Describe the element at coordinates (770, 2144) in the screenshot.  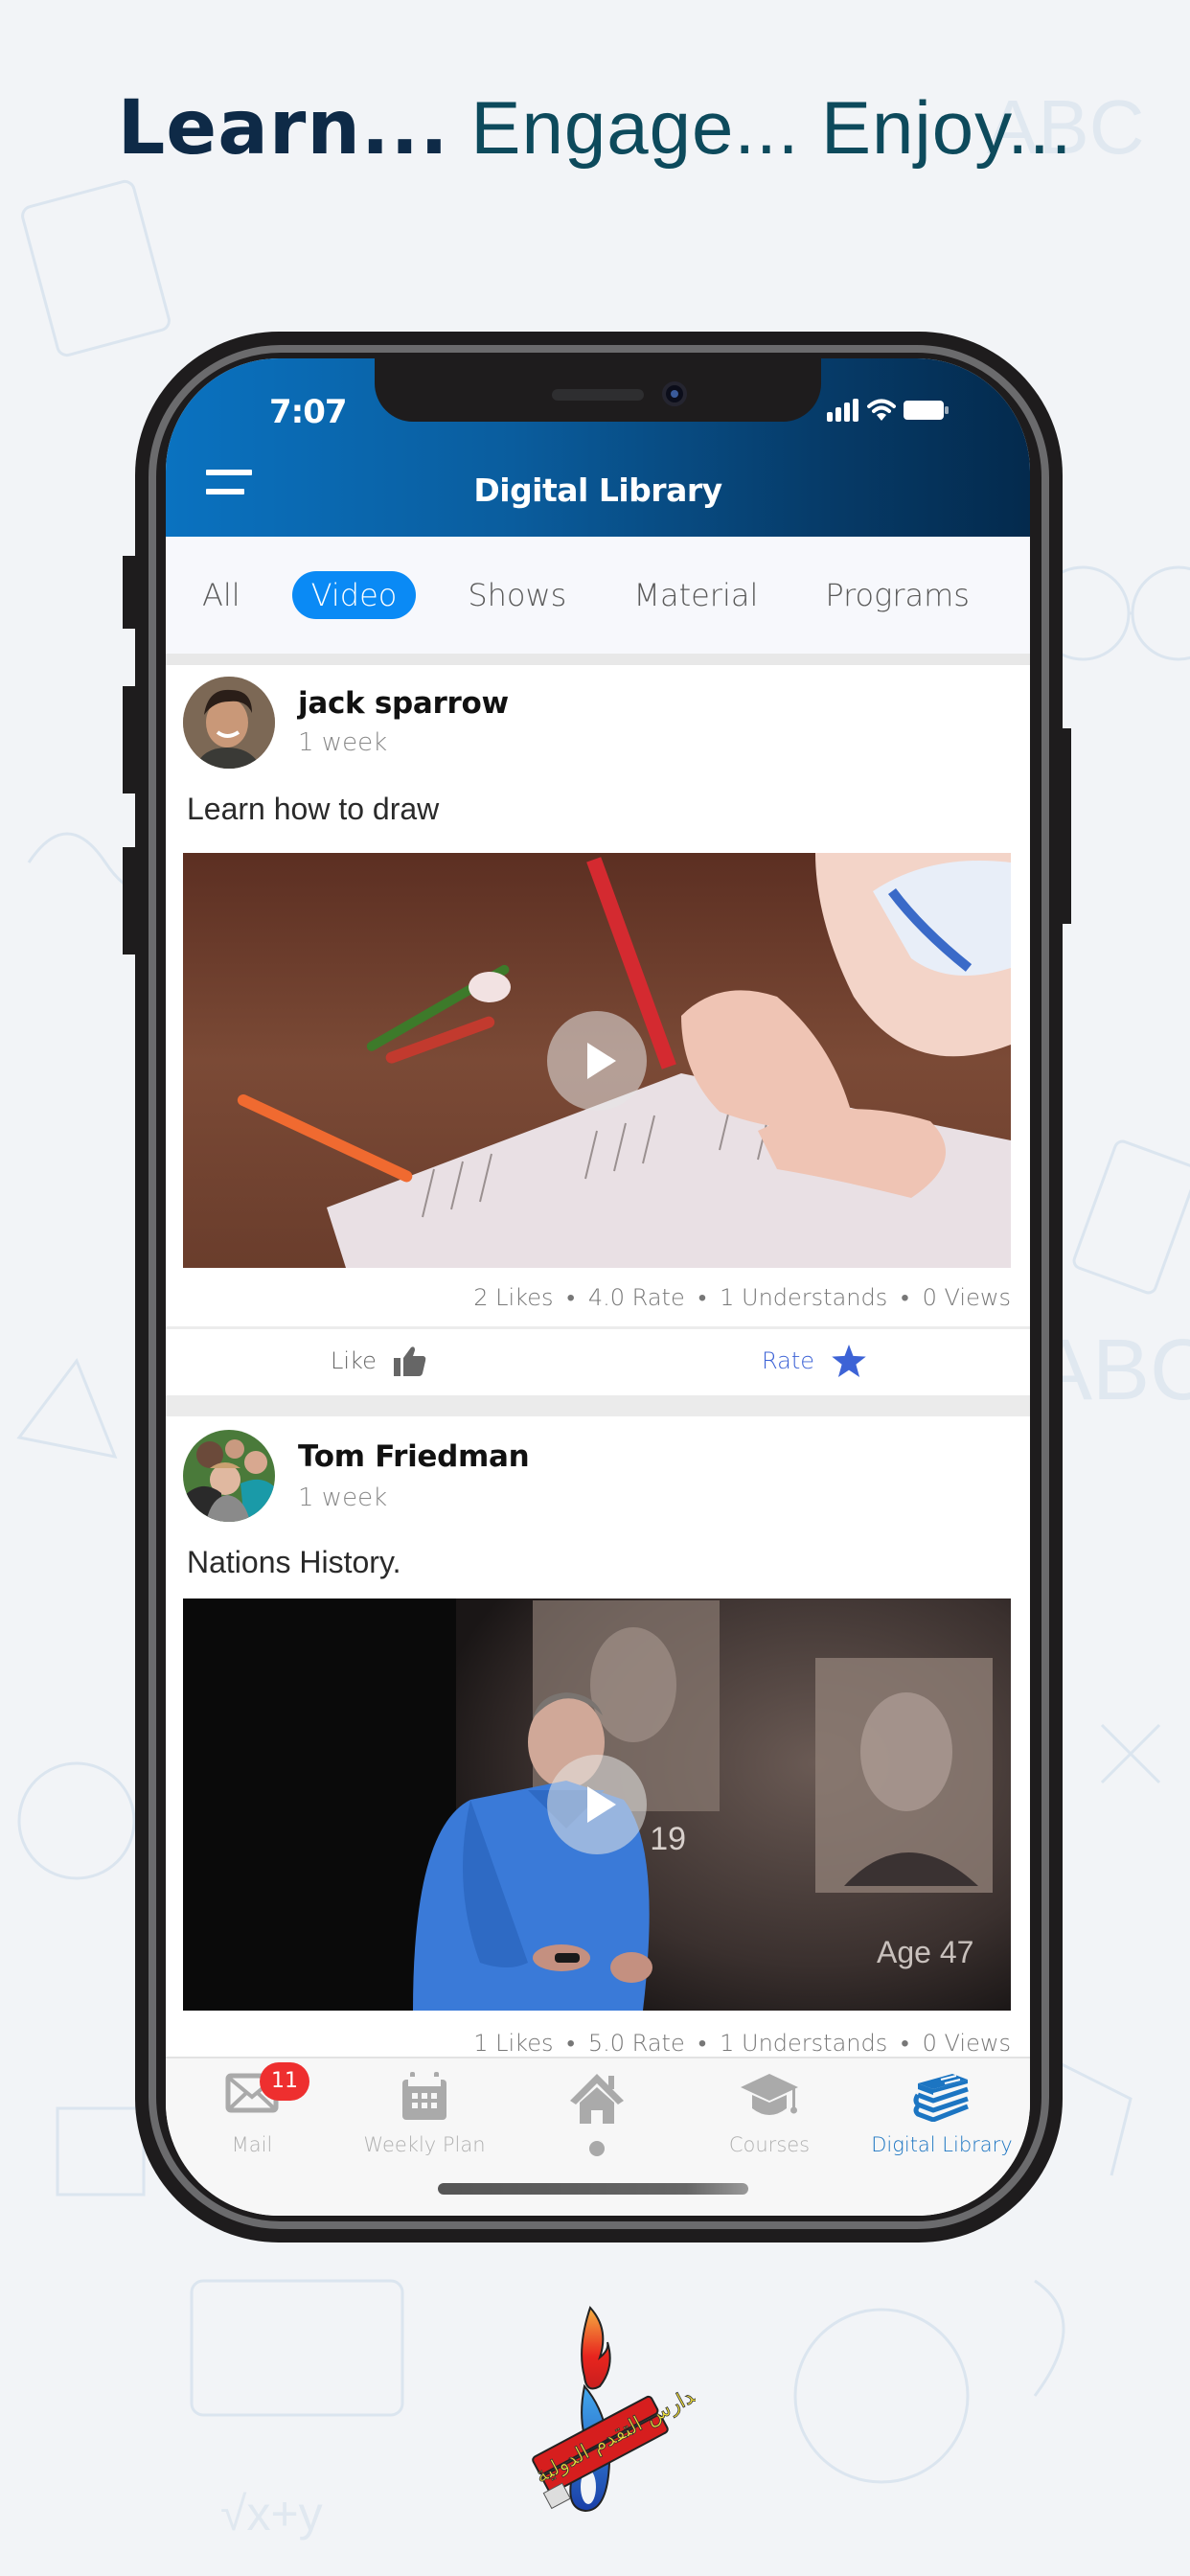
I see `nav-label: Courses` at that location.